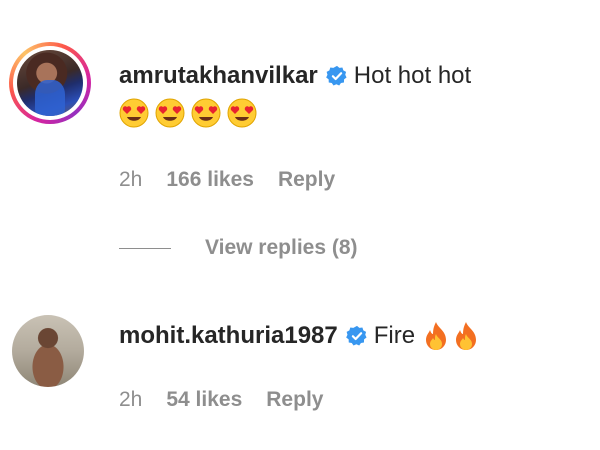 The image size is (600, 450). Describe the element at coordinates (218, 76) in the screenshot. I see `comment-username: amrutakhanvilkar` at that location.